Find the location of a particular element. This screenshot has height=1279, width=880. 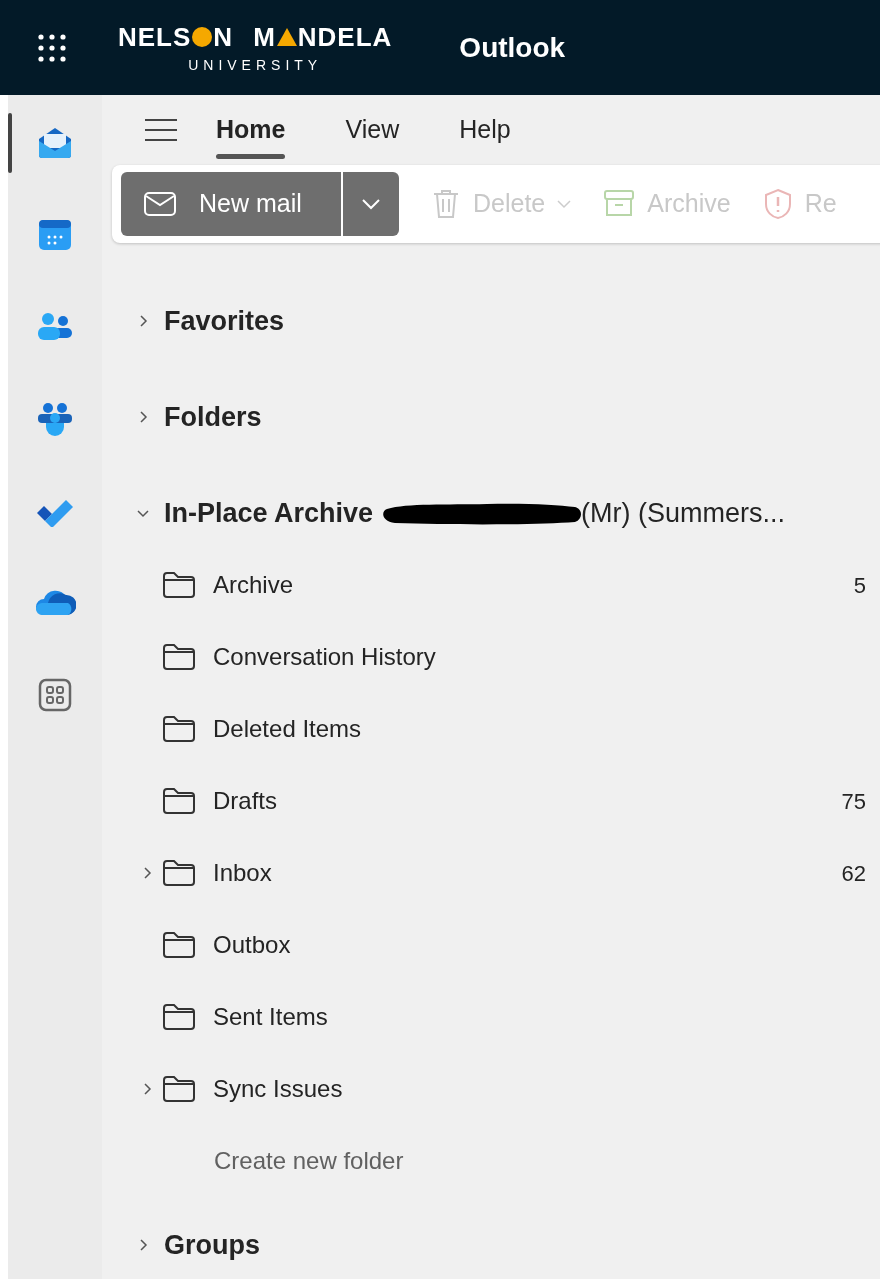

shield-icon is located at coordinates (777, 204).